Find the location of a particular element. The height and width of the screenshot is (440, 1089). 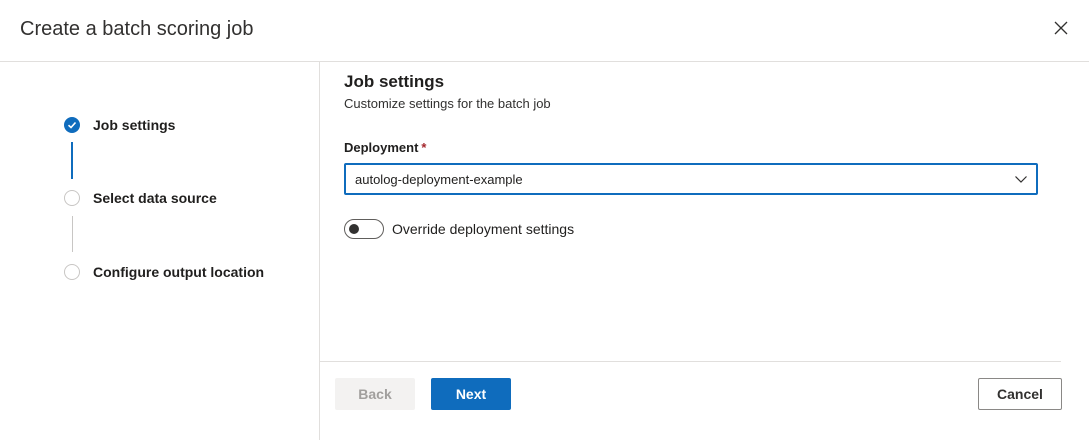

section-title: Job settings is located at coordinates (394, 81).